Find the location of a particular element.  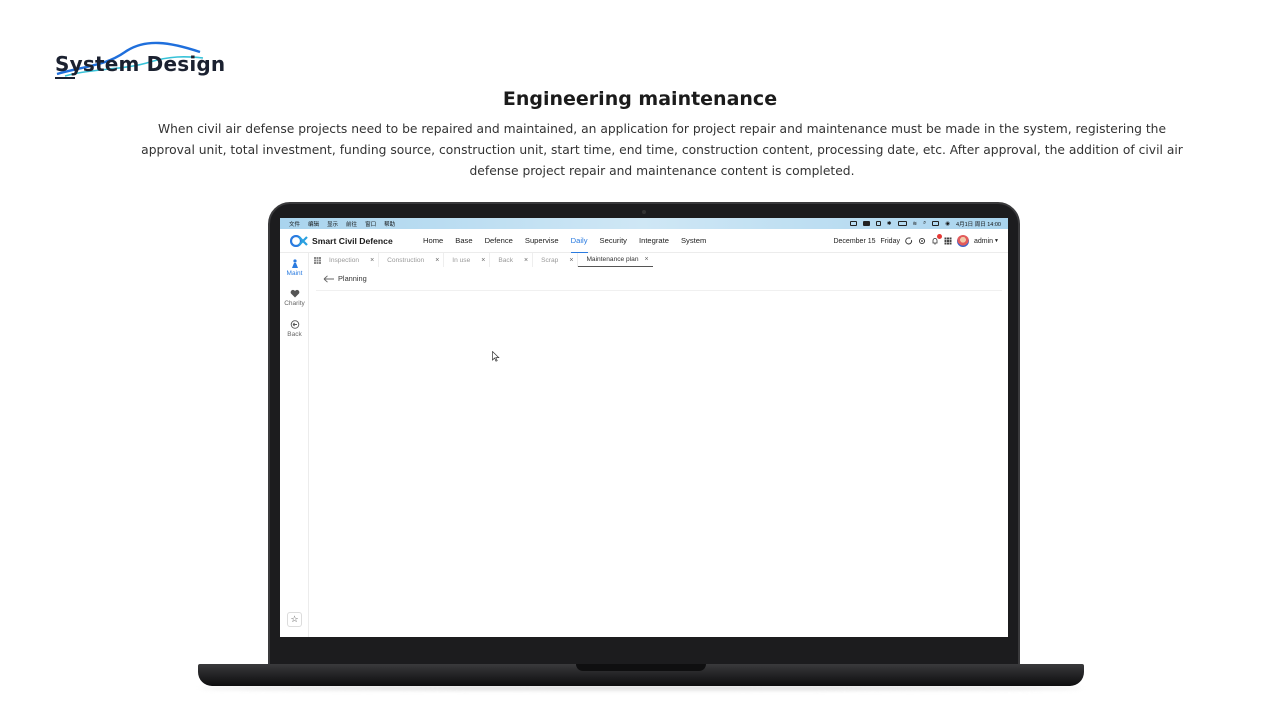

back-circle-icon is located at coordinates (294, 324).